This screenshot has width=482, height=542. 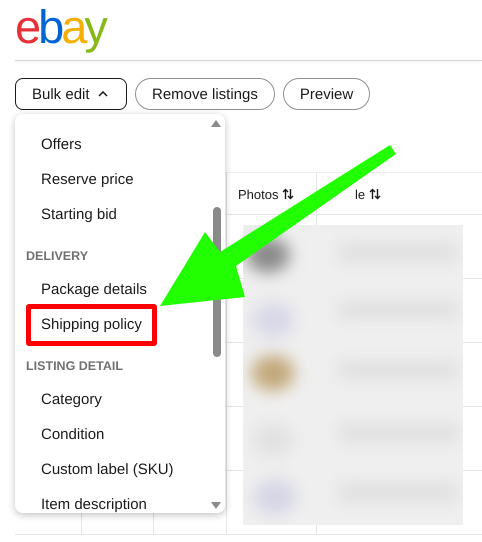 I want to click on scroll-down-icon, so click(x=216, y=505).